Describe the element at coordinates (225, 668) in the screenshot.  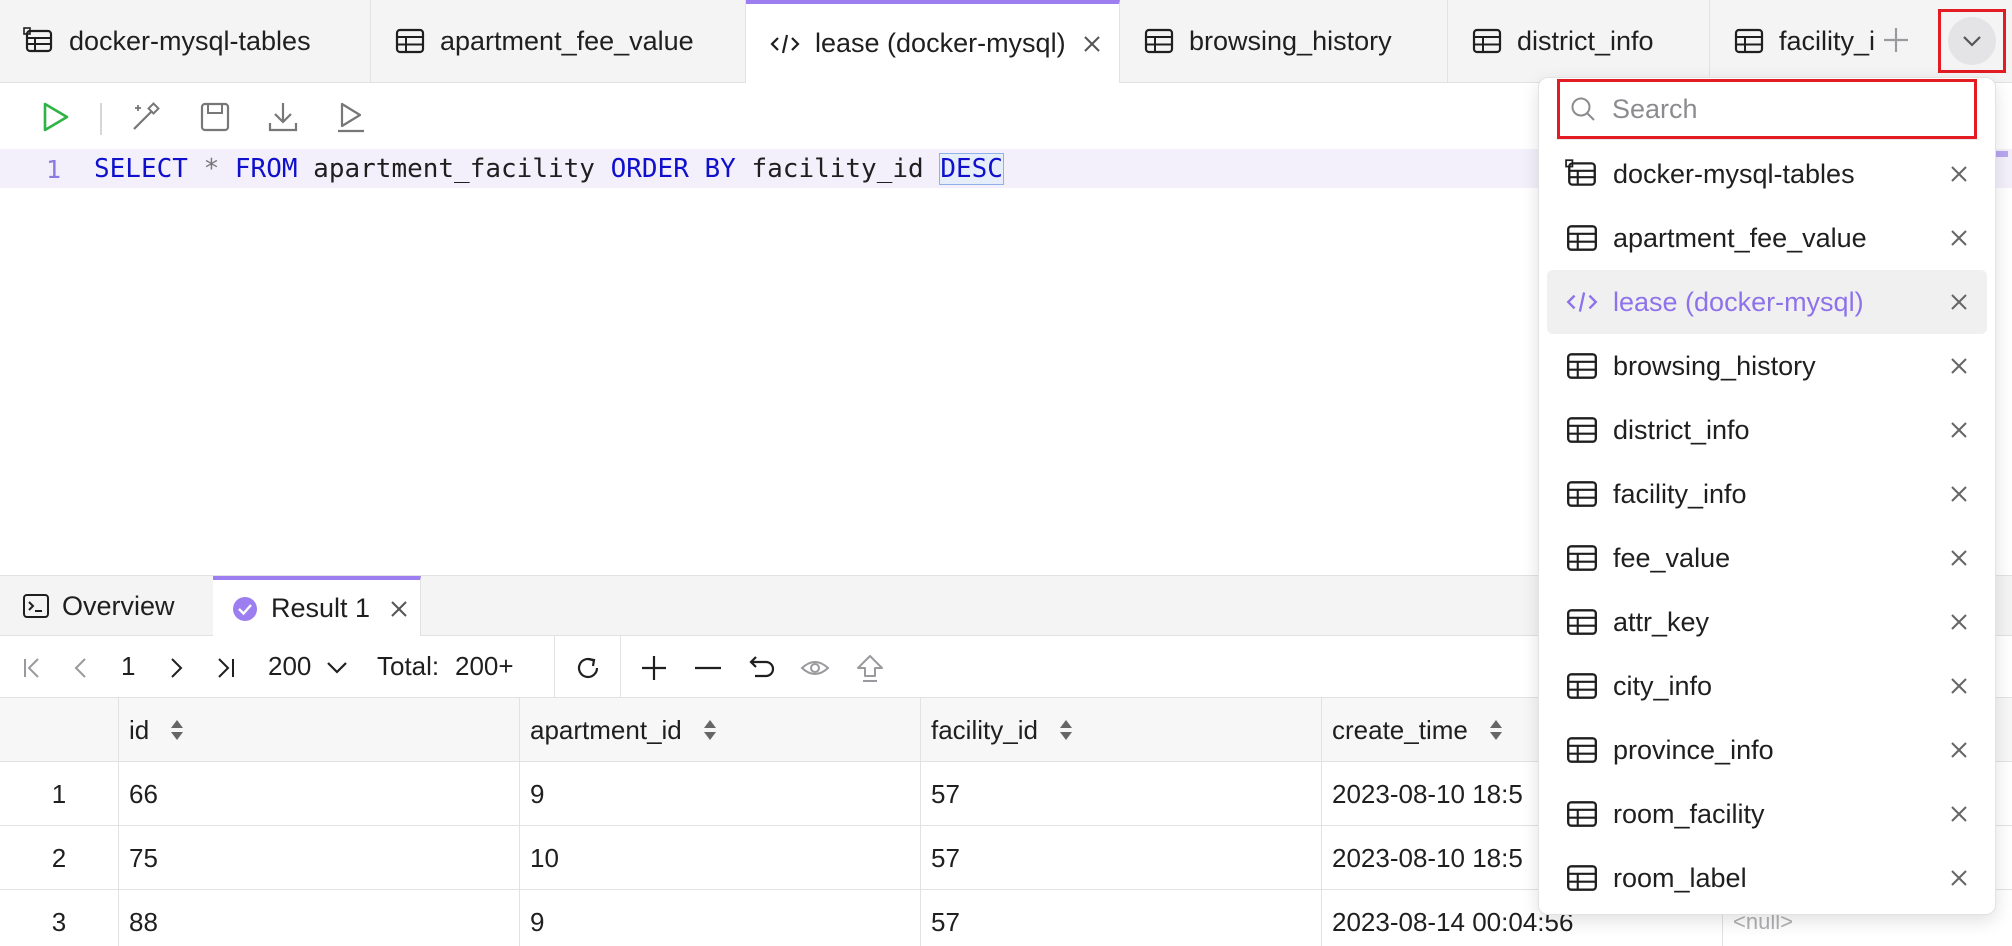
I see `last-page-icon` at that location.